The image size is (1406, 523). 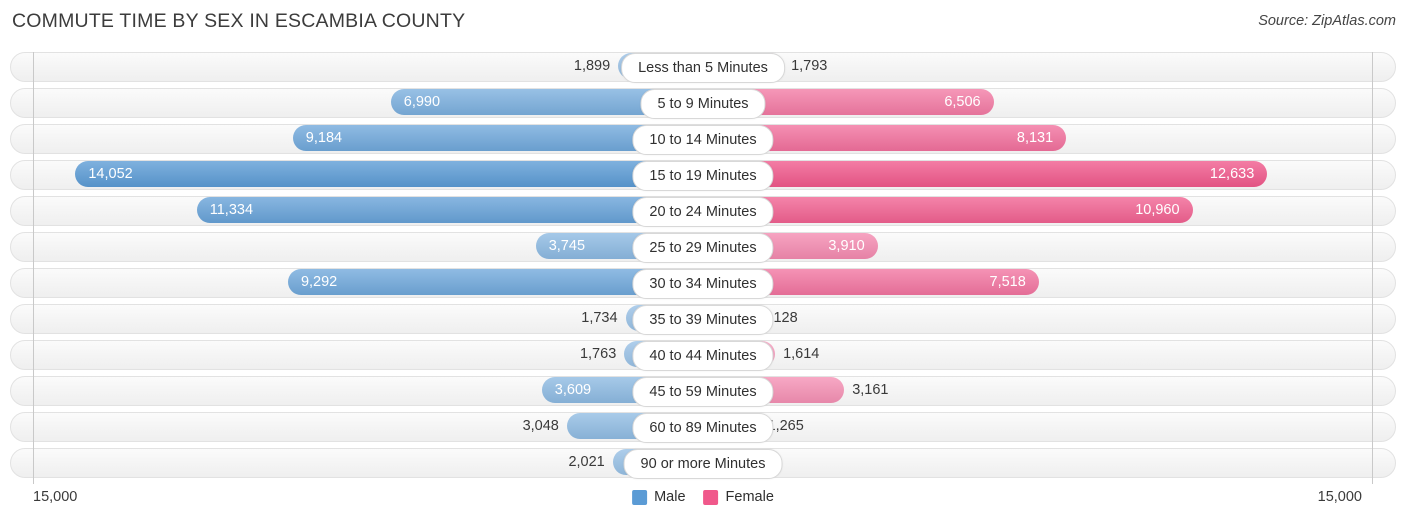 I want to click on female-value-label: 10,960, so click(x=1157, y=210).